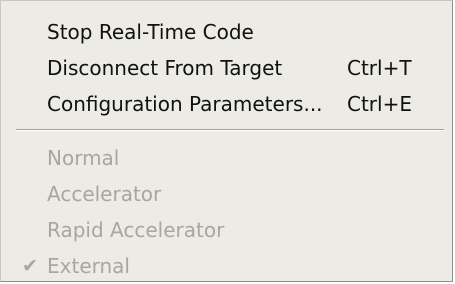 The height and width of the screenshot is (284, 455). Describe the element at coordinates (83, 158) in the screenshot. I see `menu-item-label: Normal` at that location.